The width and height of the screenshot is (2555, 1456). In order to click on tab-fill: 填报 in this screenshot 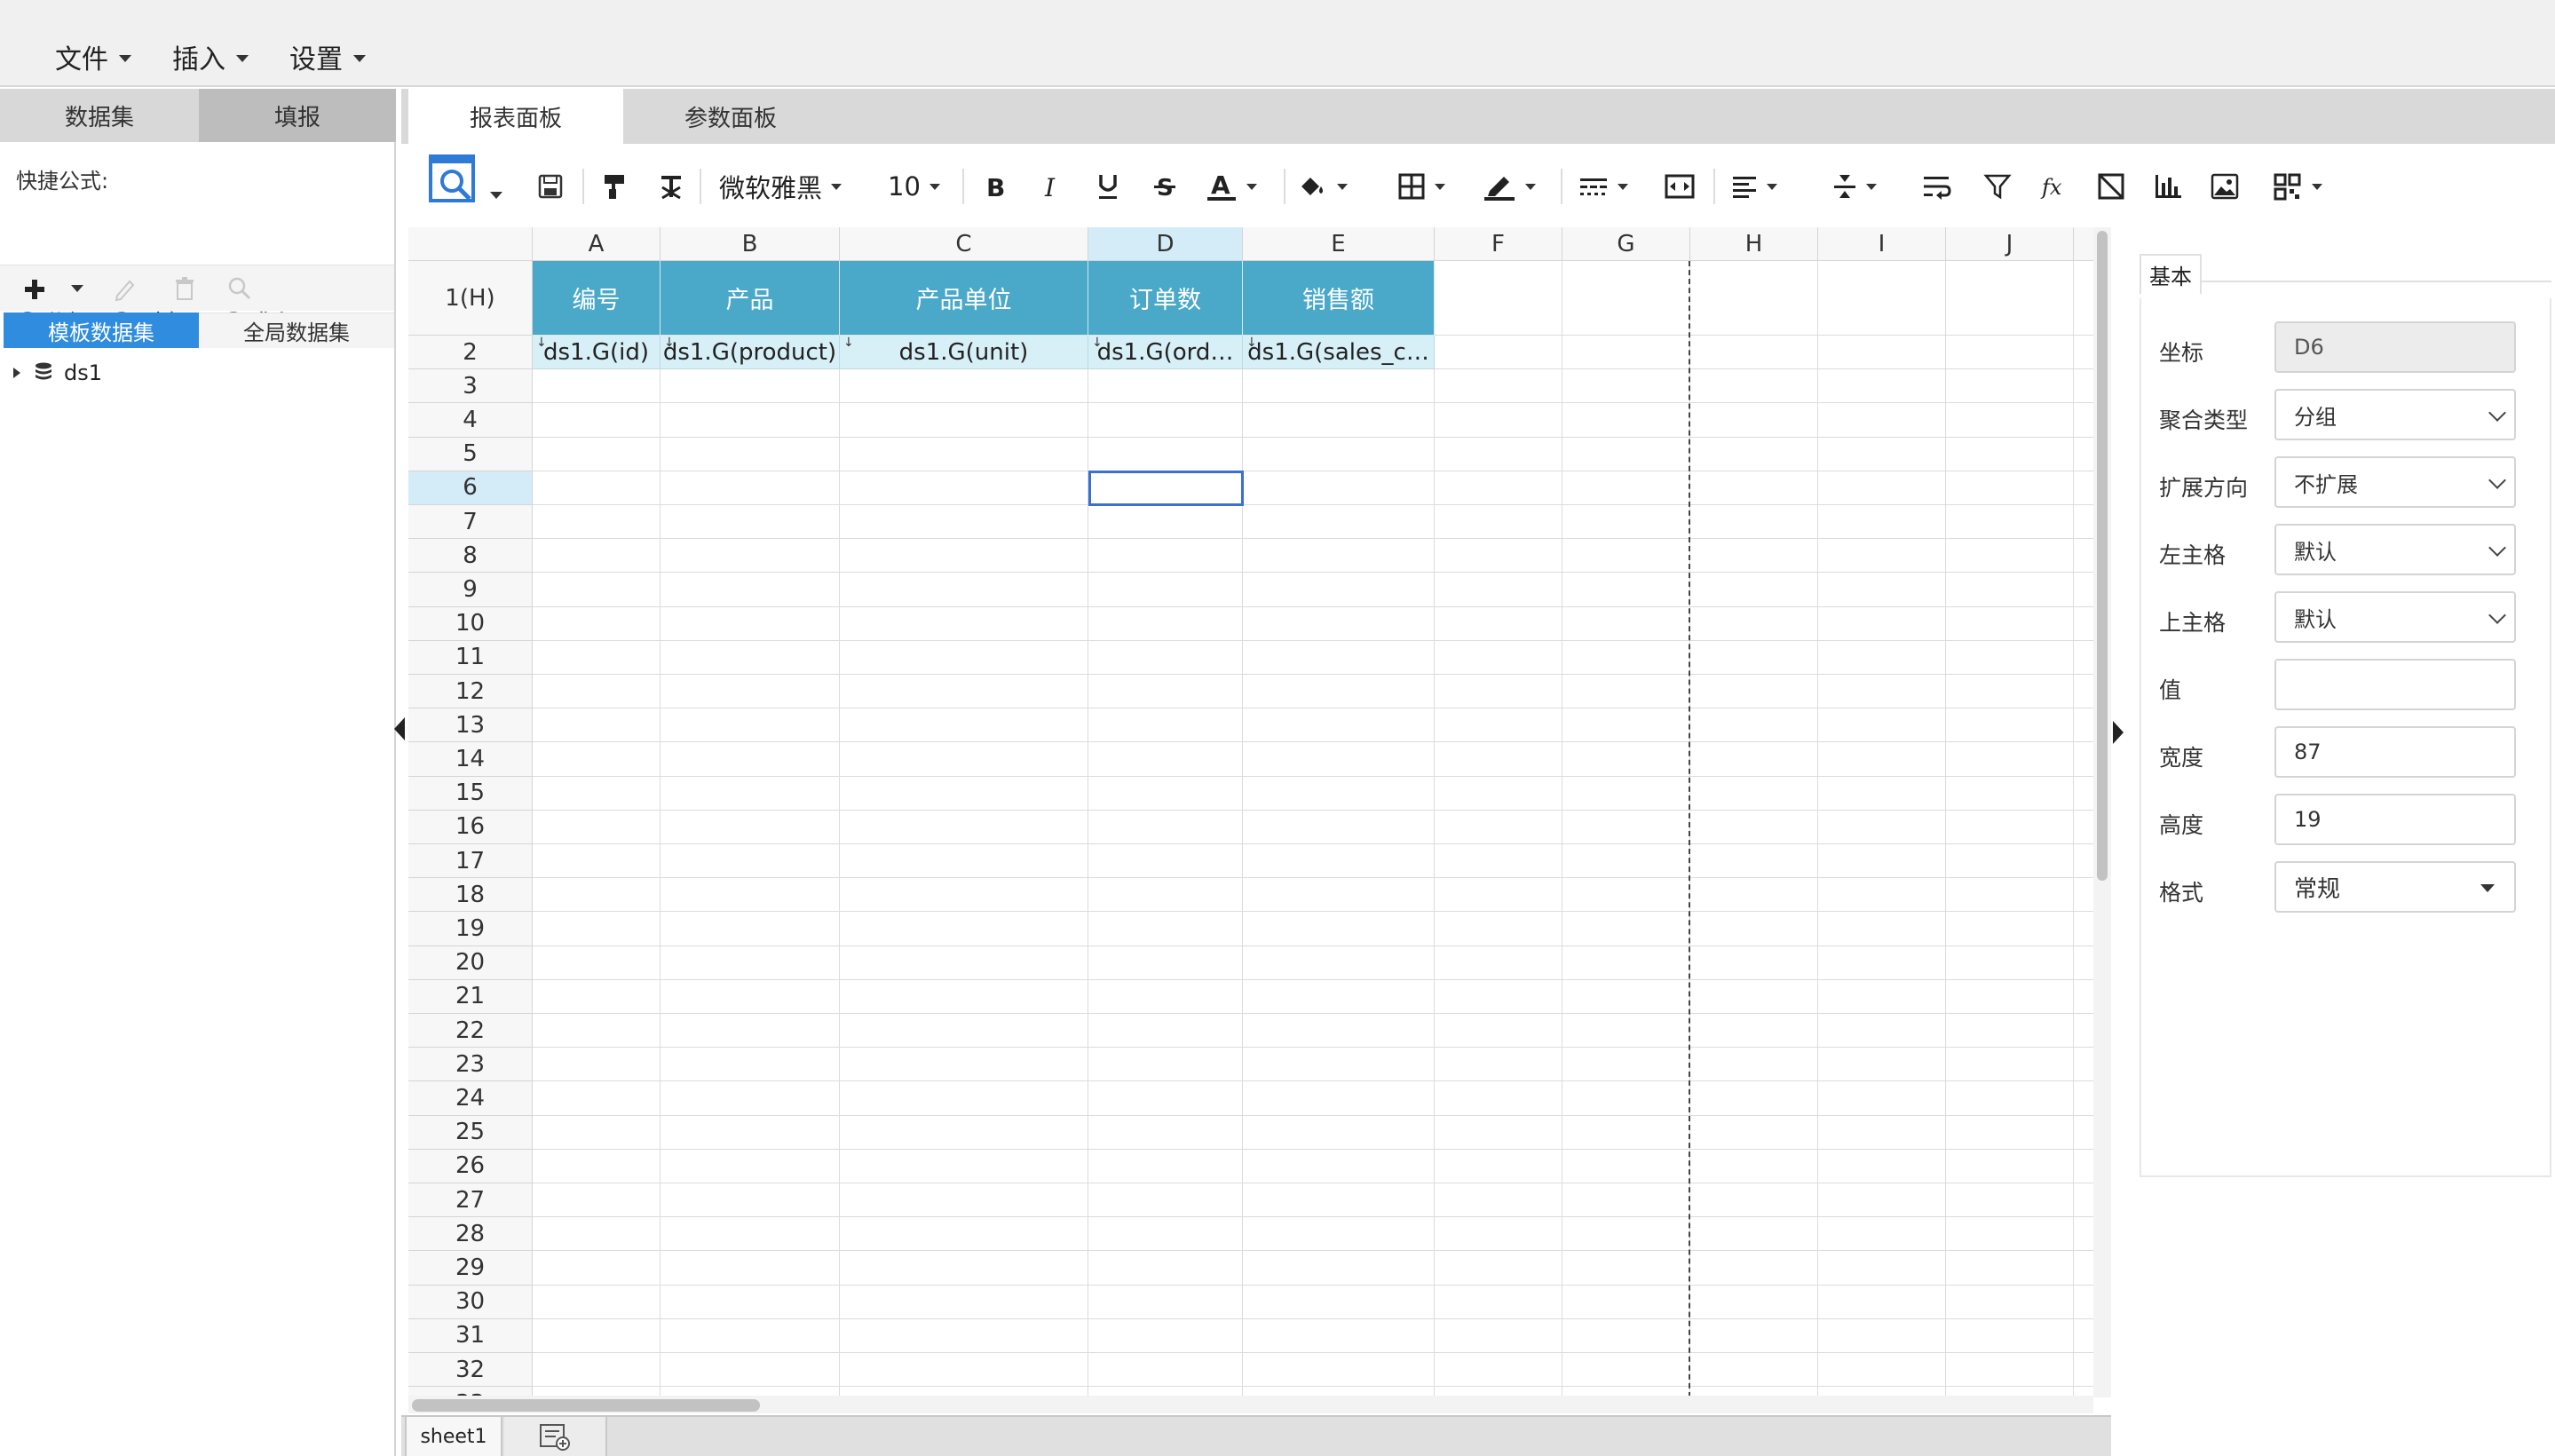, I will do `click(297, 115)`.